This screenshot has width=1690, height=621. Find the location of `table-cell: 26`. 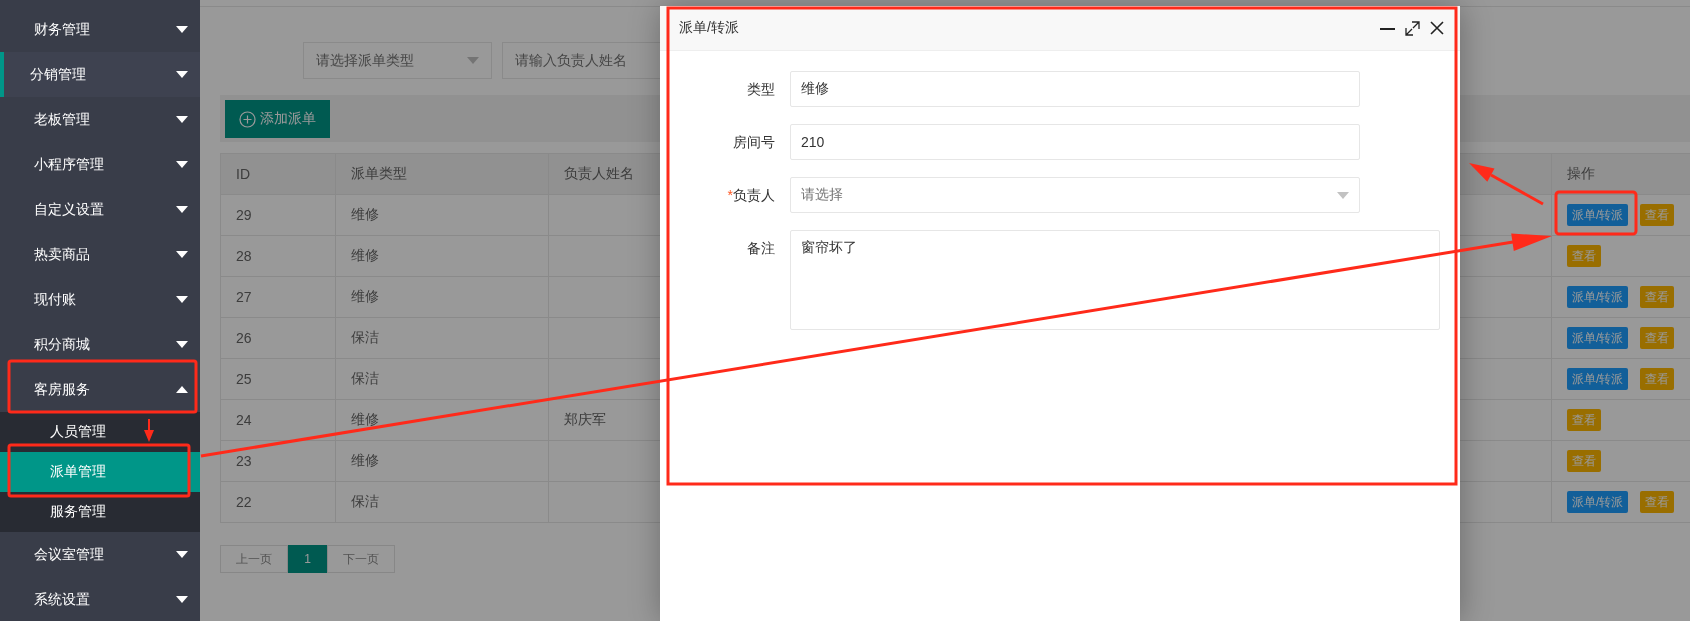

table-cell: 26 is located at coordinates (278, 338).